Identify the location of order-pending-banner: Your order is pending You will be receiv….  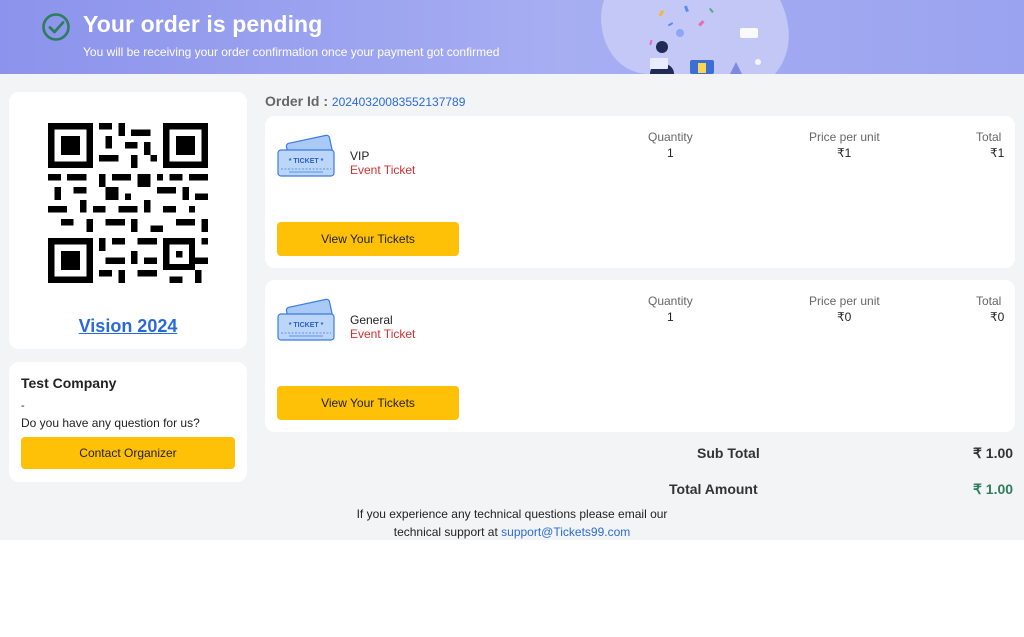
(512, 37).